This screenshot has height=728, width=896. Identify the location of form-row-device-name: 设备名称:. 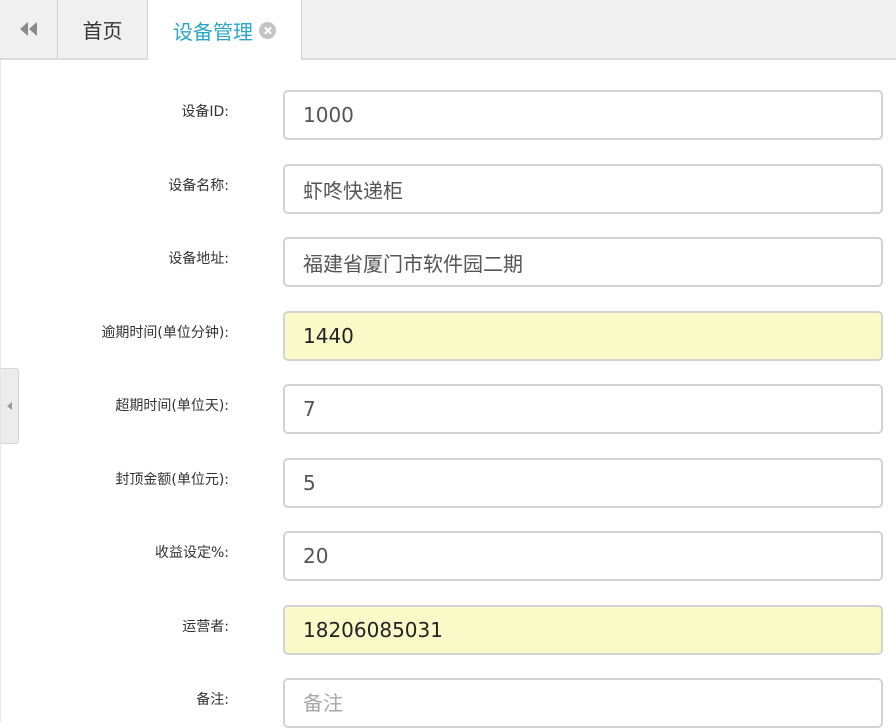
(448, 189).